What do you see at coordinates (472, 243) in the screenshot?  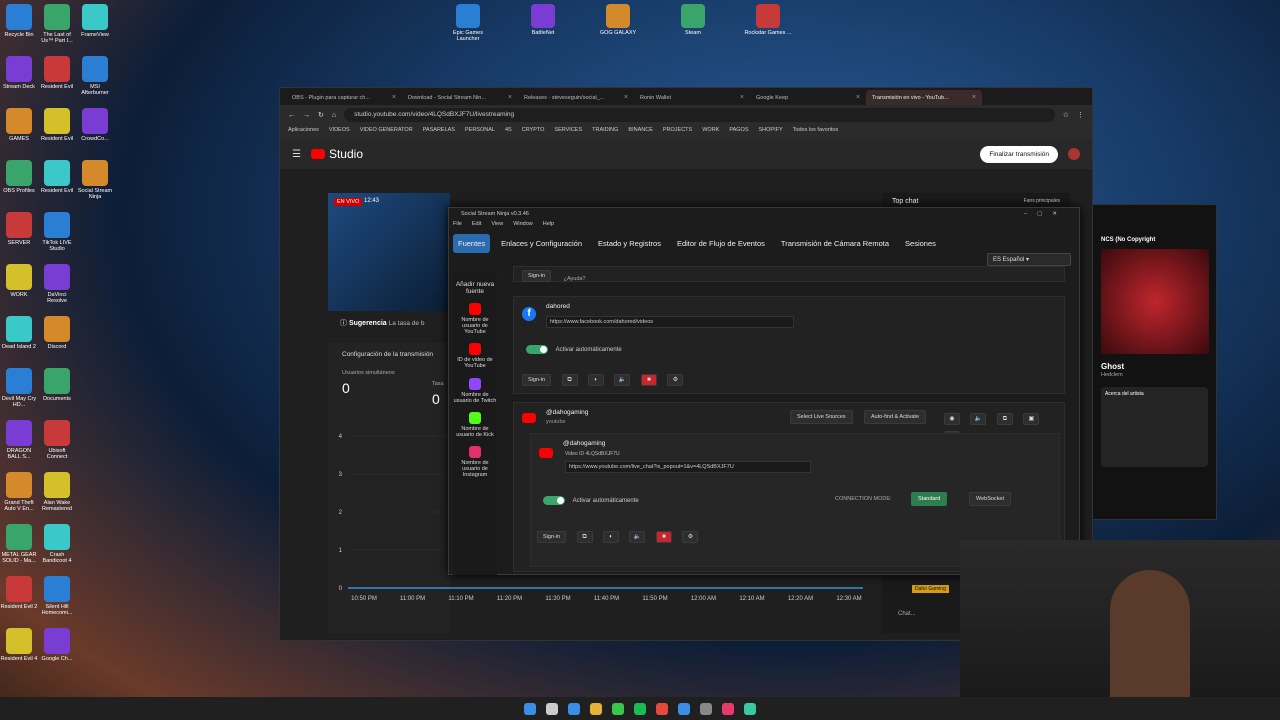 I see `ssn-tab: Fuentes` at bounding box center [472, 243].